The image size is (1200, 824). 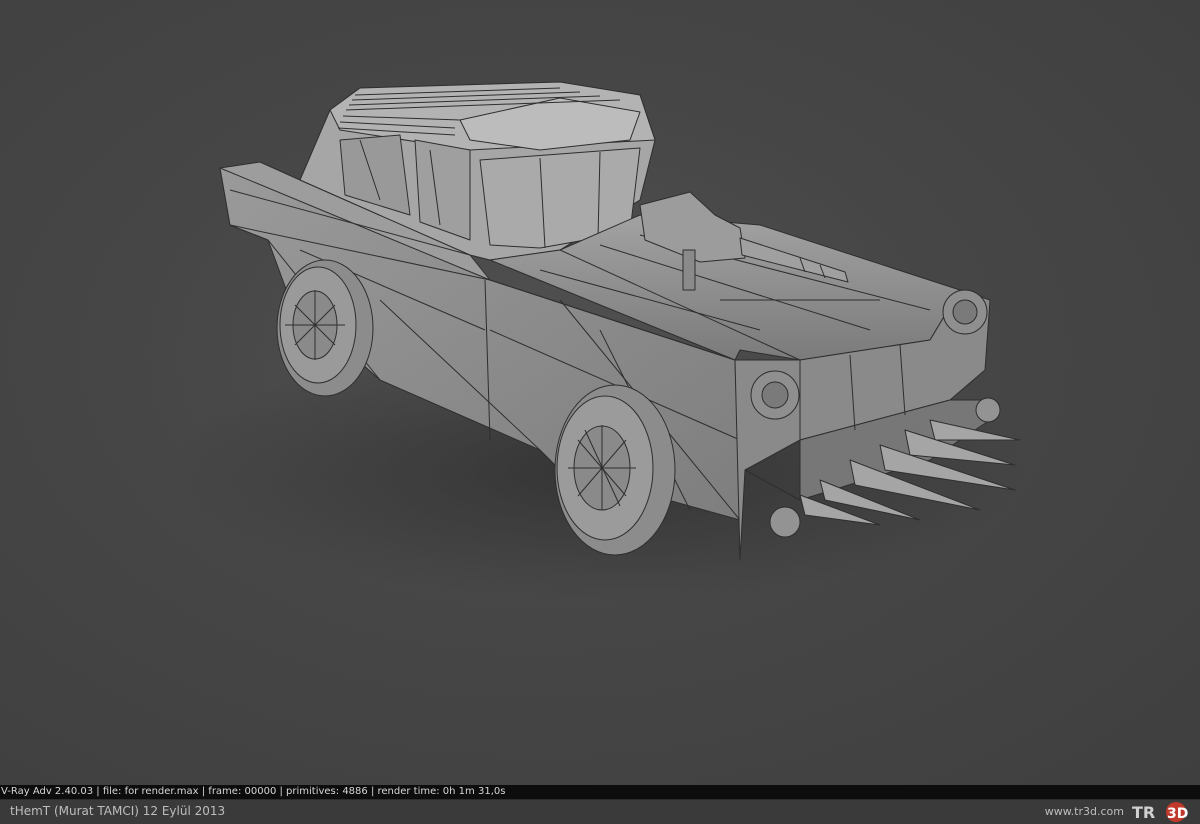 What do you see at coordinates (689, 270) in the screenshot?
I see `gun-post` at bounding box center [689, 270].